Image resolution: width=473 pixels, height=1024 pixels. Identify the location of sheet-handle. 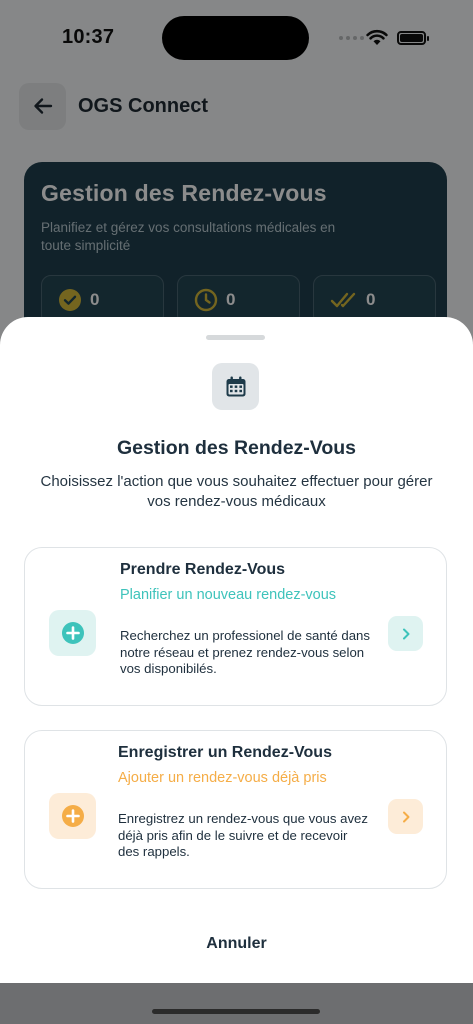
(235, 337).